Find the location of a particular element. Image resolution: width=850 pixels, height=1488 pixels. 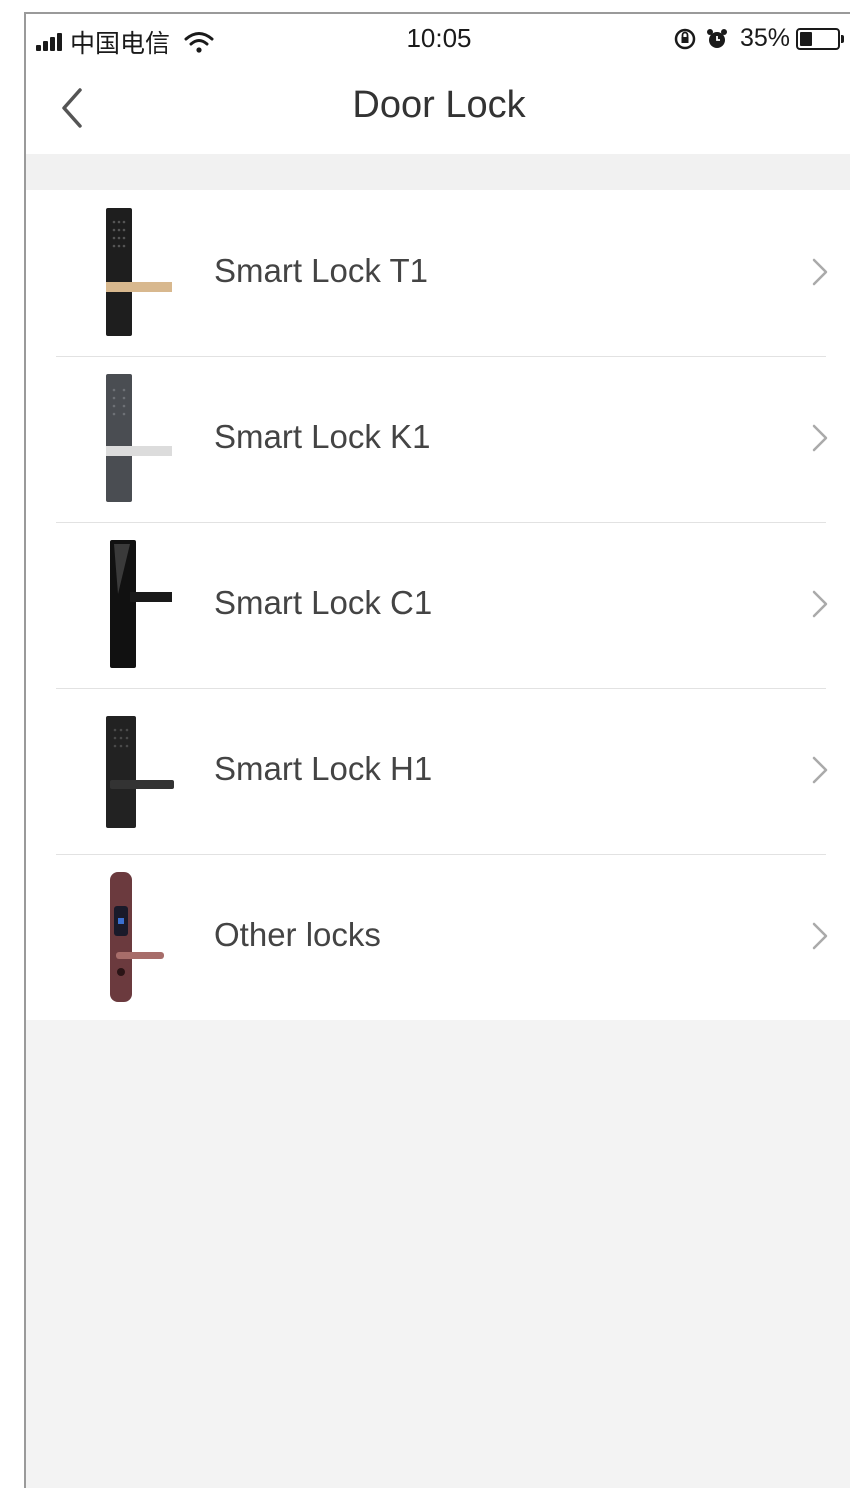

list-item-smart-lock-c1: Smart Lock C1 is located at coordinates (438, 605).